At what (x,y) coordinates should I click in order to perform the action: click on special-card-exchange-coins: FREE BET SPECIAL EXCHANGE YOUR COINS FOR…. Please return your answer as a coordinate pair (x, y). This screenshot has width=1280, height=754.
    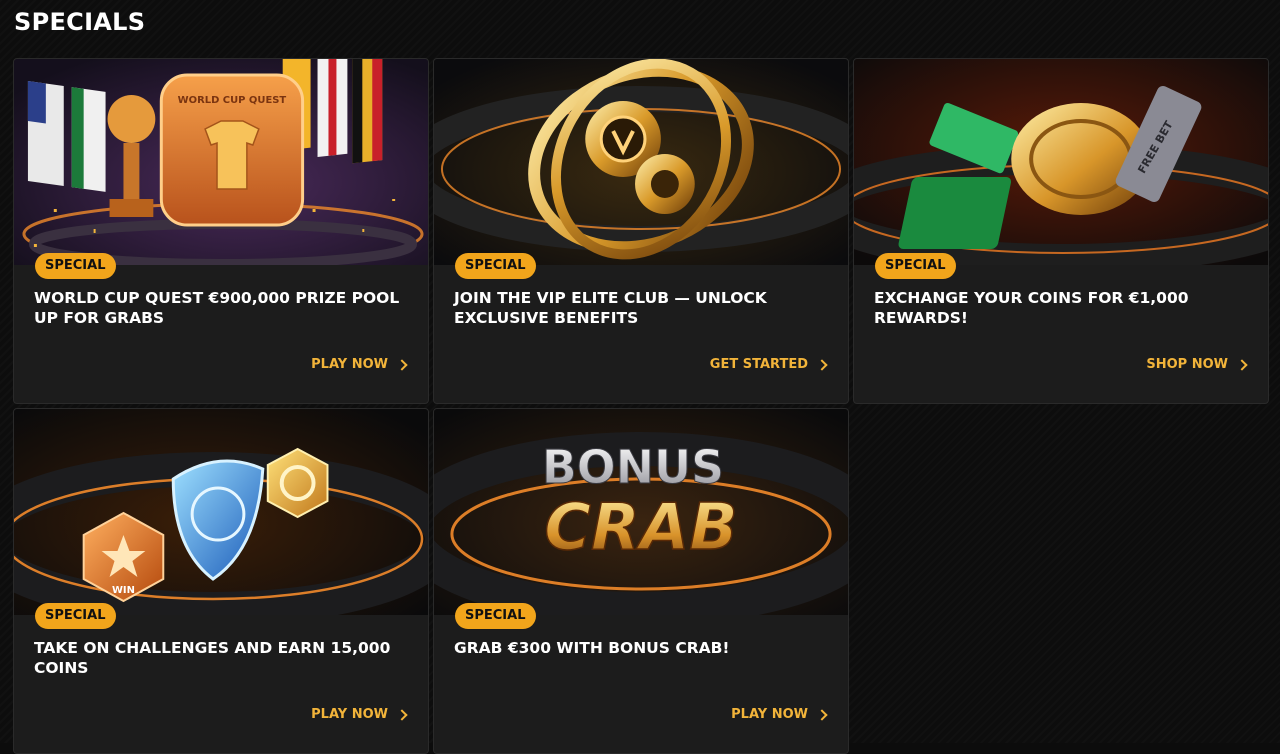
    Looking at the image, I should click on (1061, 231).